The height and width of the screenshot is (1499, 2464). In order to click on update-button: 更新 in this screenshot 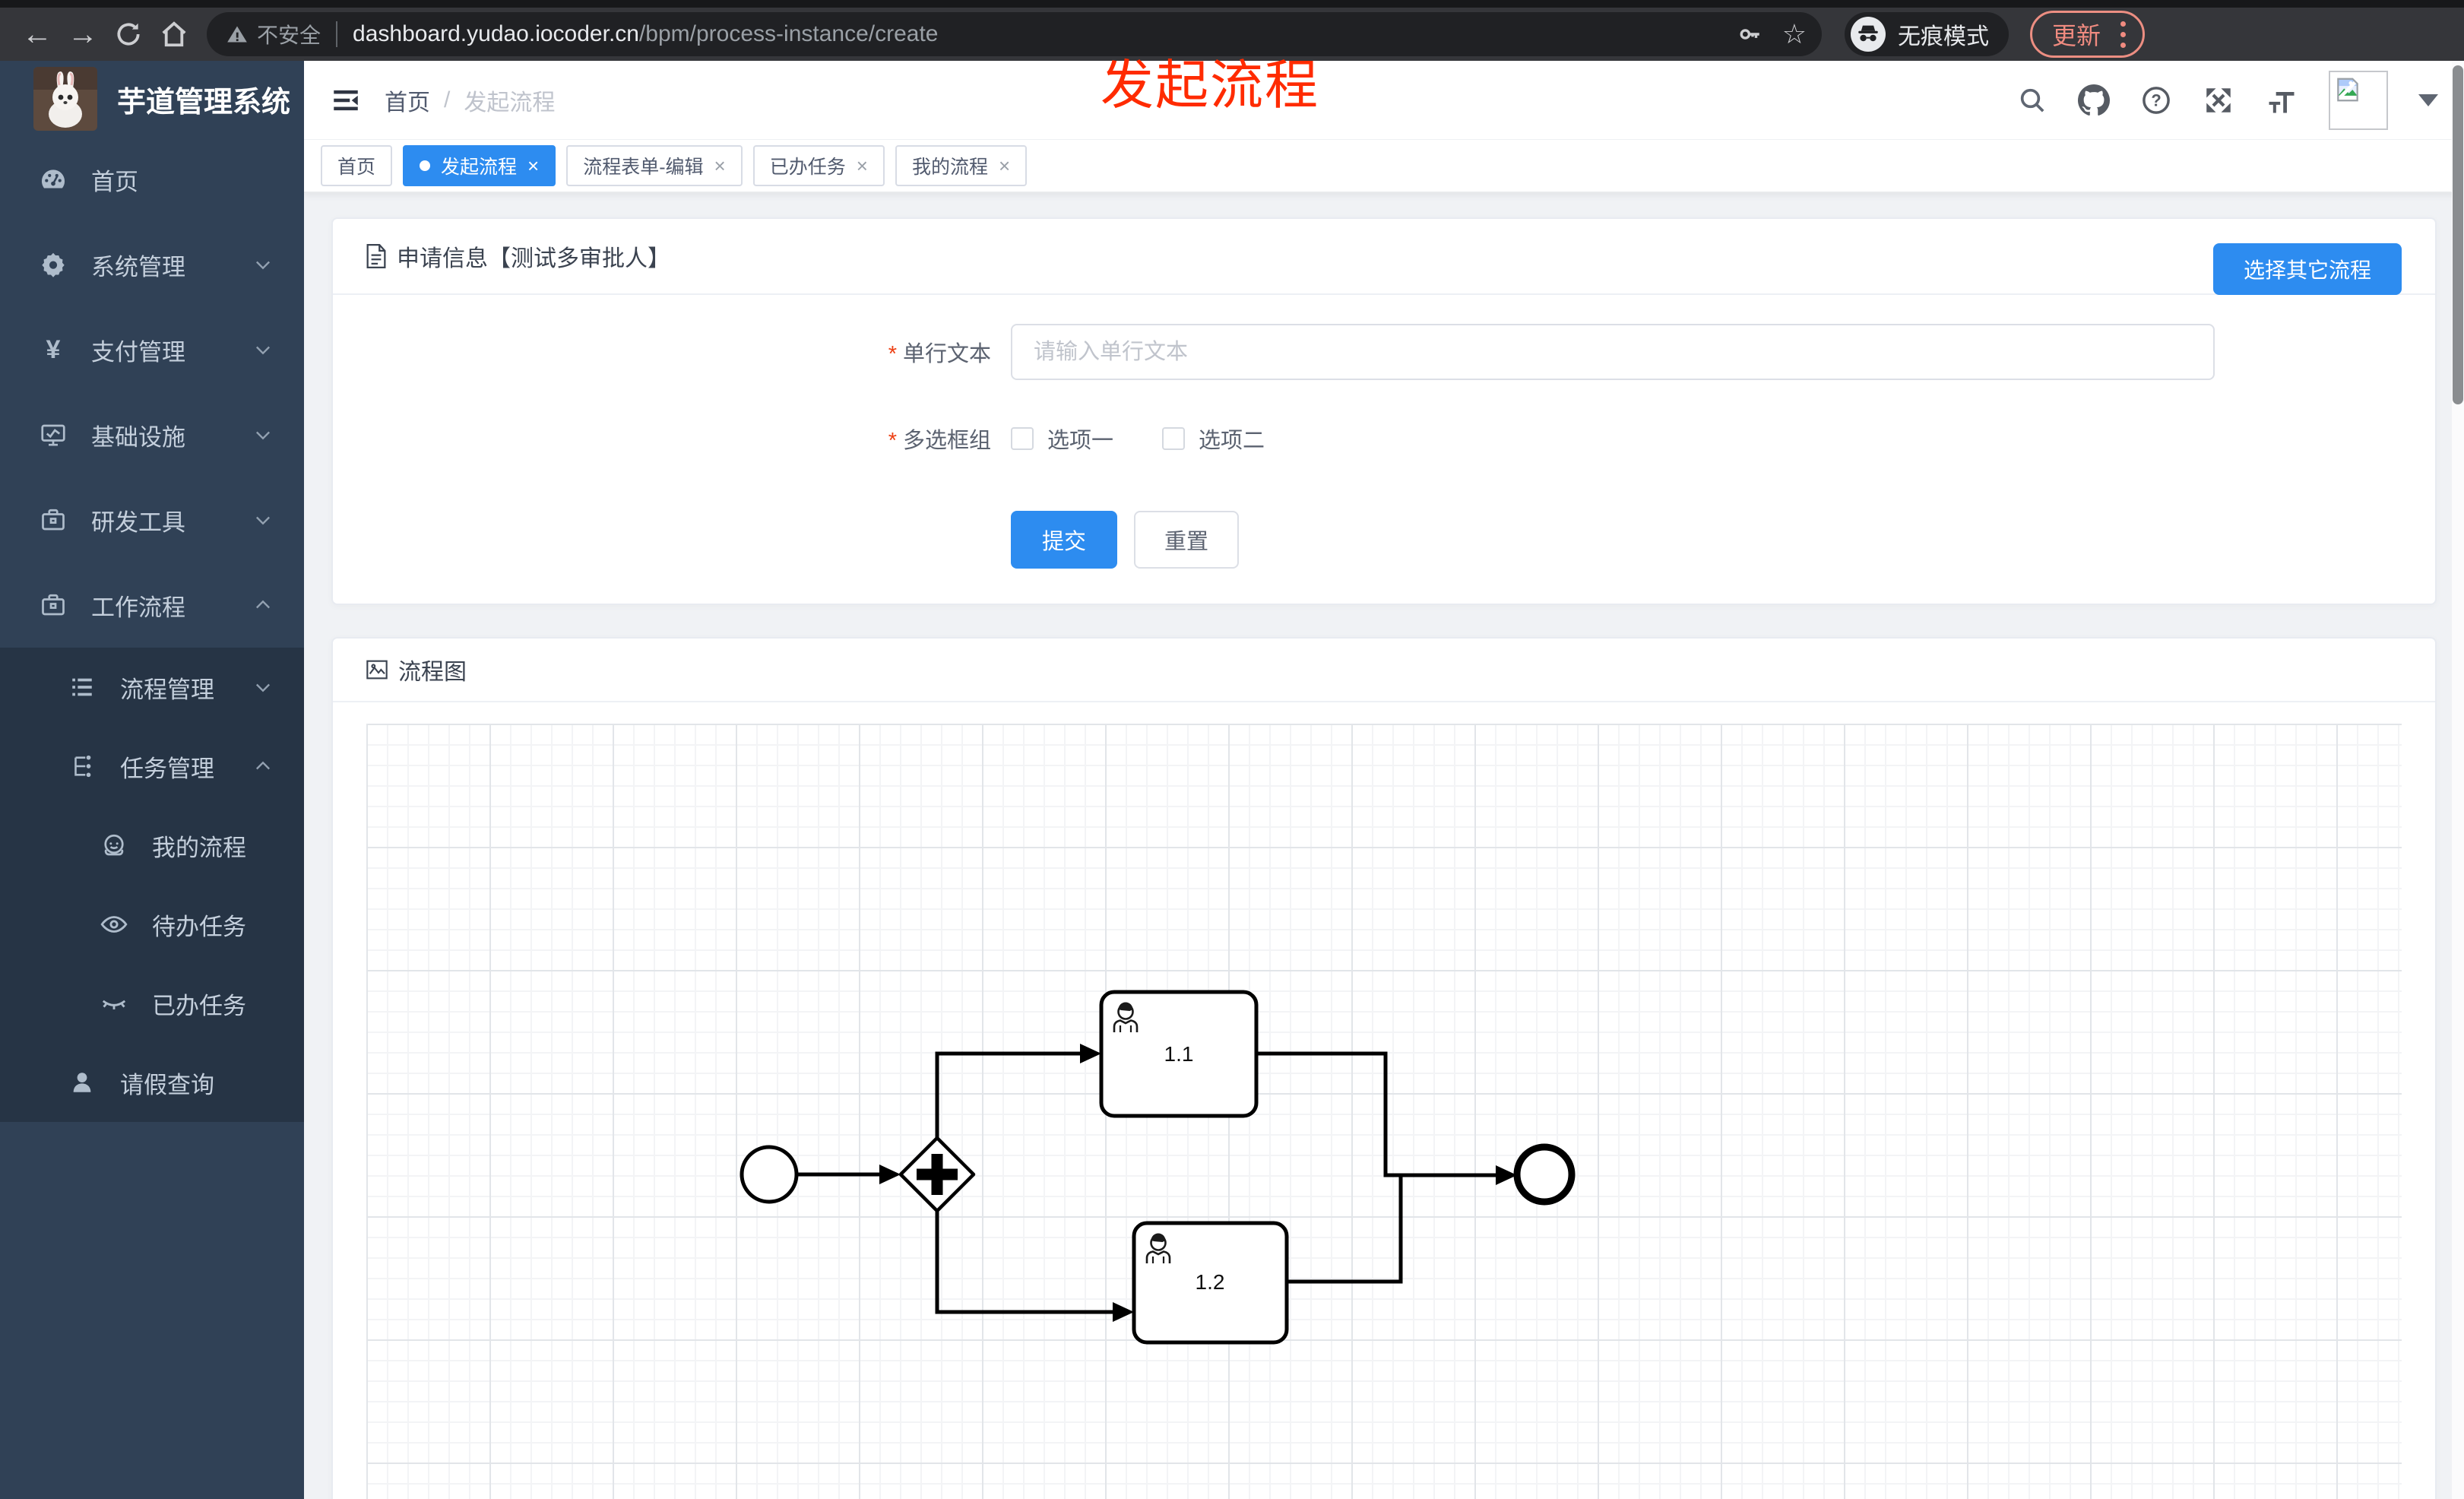, I will do `click(2088, 34)`.